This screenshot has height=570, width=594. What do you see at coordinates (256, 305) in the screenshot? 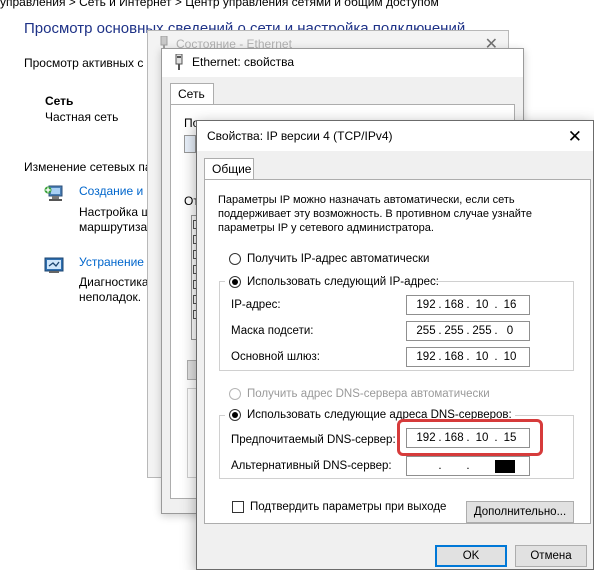
I see `ip-address-label: IP-адрес:` at bounding box center [256, 305].